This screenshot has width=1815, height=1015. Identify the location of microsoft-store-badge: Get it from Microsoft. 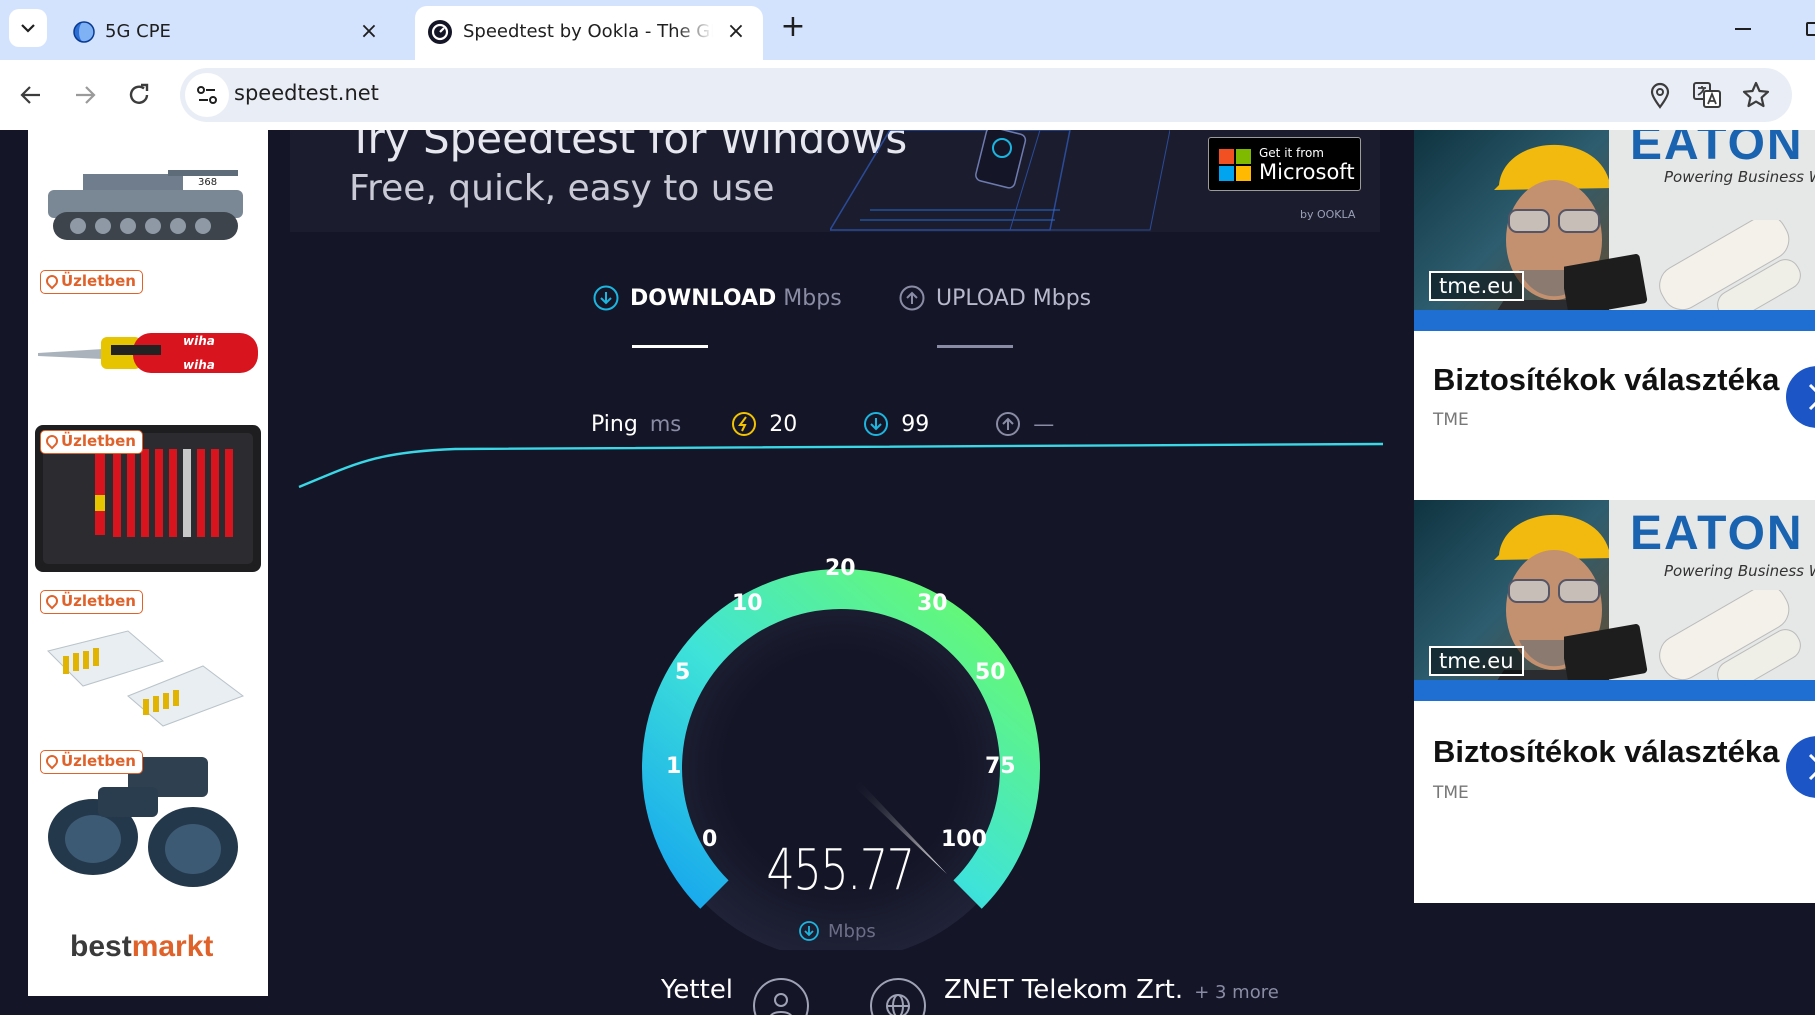
(1284, 164).